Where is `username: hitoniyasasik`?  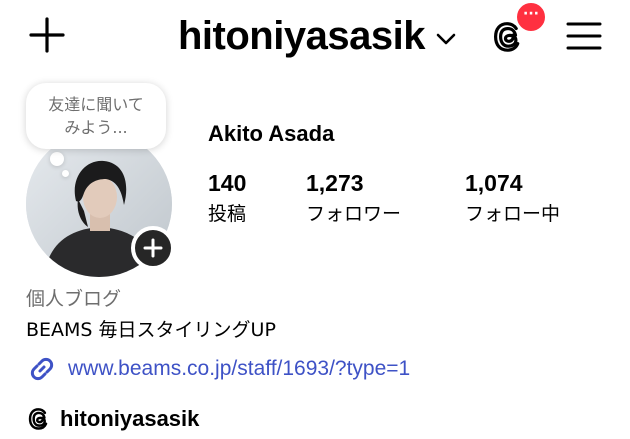 username: hitoniyasasik is located at coordinates (301, 36).